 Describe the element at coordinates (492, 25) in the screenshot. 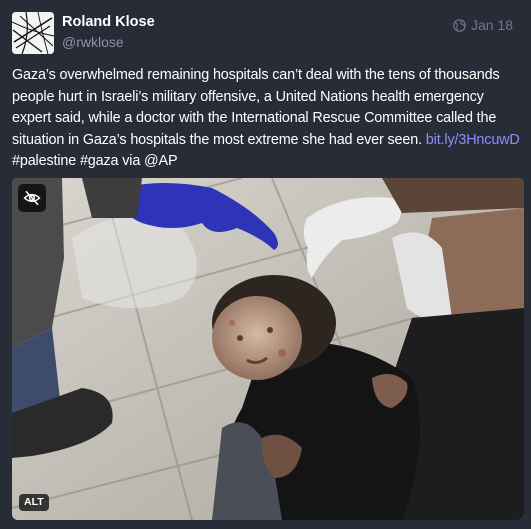

I see `post-date: Jan 18` at that location.